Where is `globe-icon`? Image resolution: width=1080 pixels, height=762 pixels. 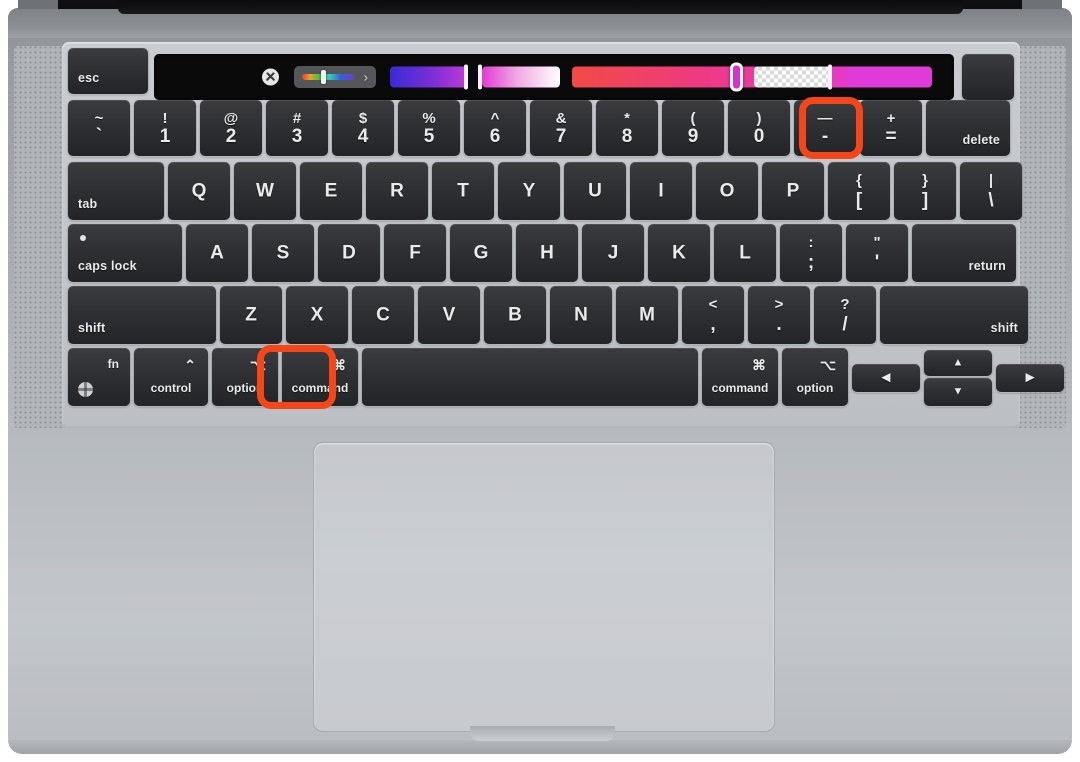
globe-icon is located at coordinates (85, 389).